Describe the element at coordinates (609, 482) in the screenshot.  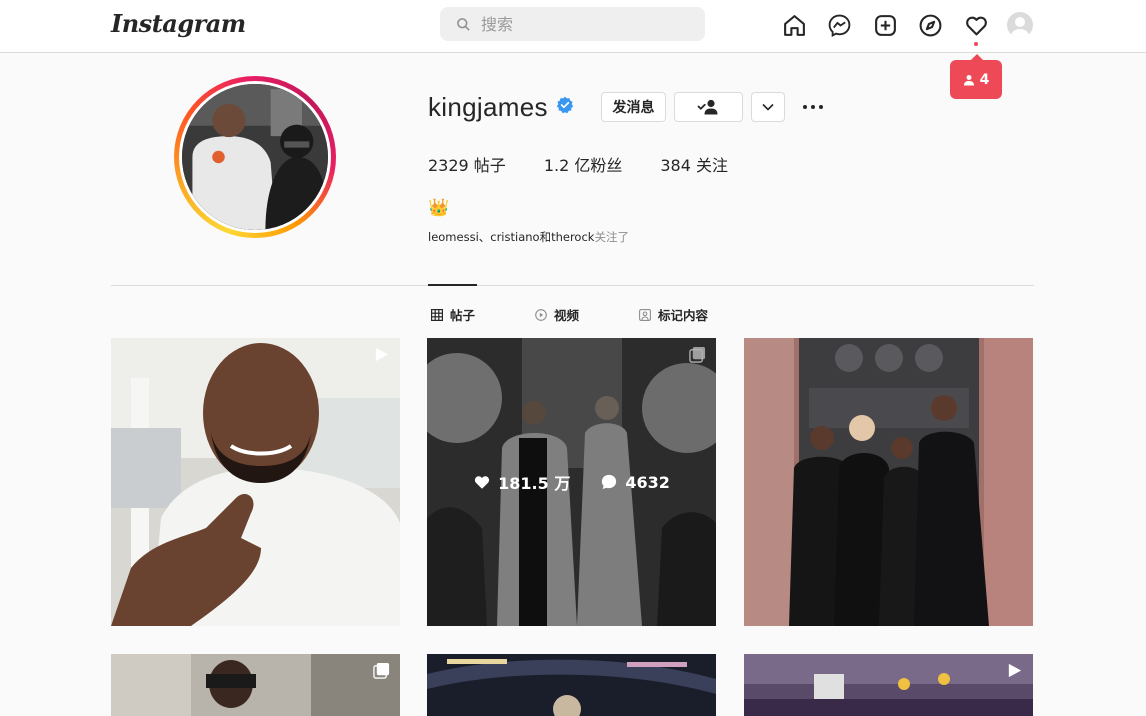
I see `comment-filled-icon` at that location.